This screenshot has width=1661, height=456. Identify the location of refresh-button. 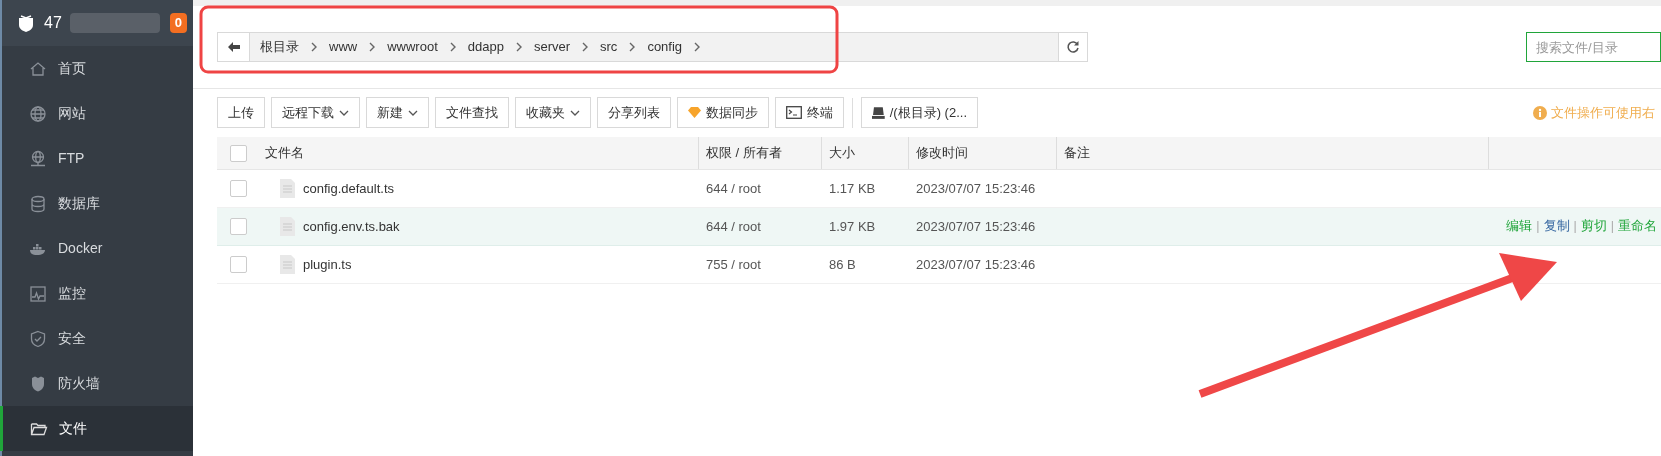
(1072, 47).